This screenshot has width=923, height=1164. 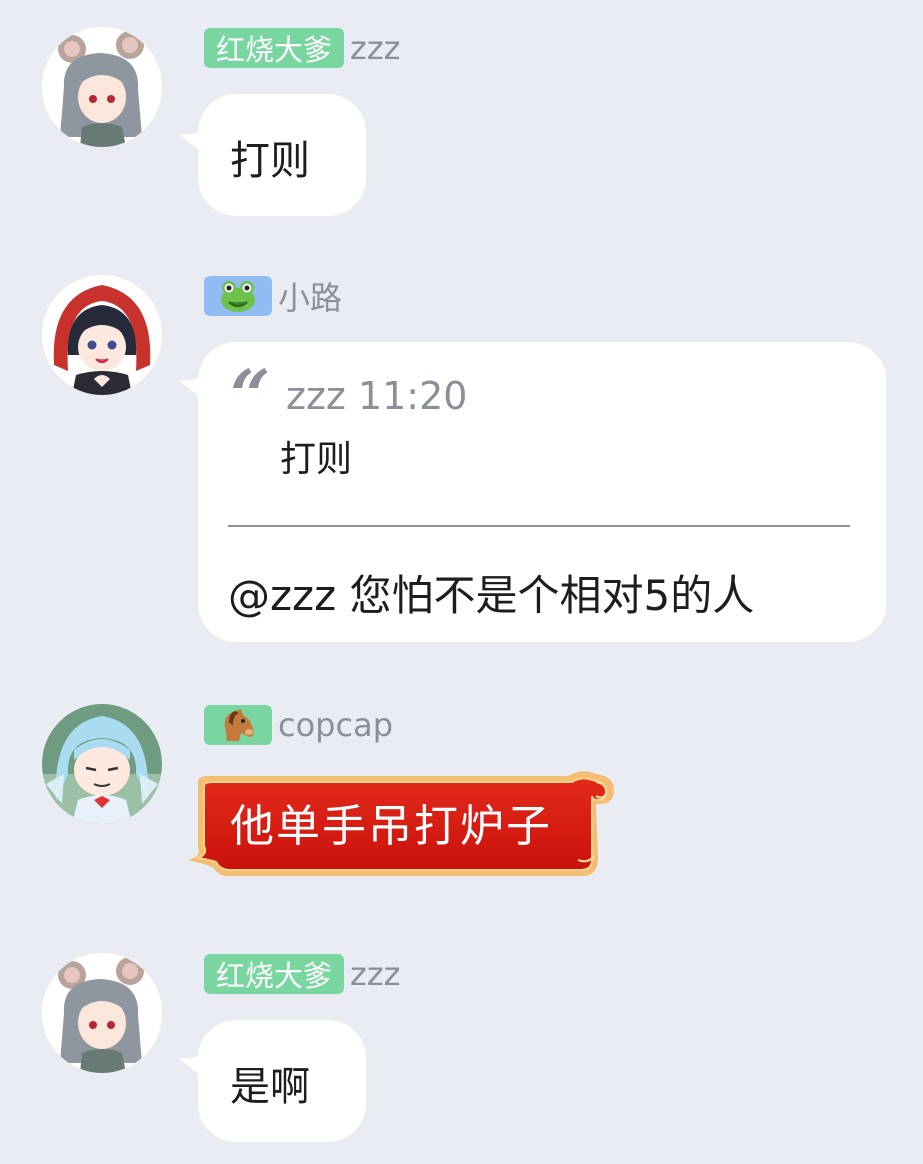 I want to click on sender-row: 小路, so click(x=273, y=296).